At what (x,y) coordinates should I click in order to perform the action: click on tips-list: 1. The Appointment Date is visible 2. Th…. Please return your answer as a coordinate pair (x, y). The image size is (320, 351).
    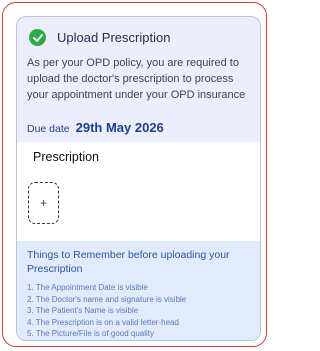
    Looking at the image, I should click on (106, 311).